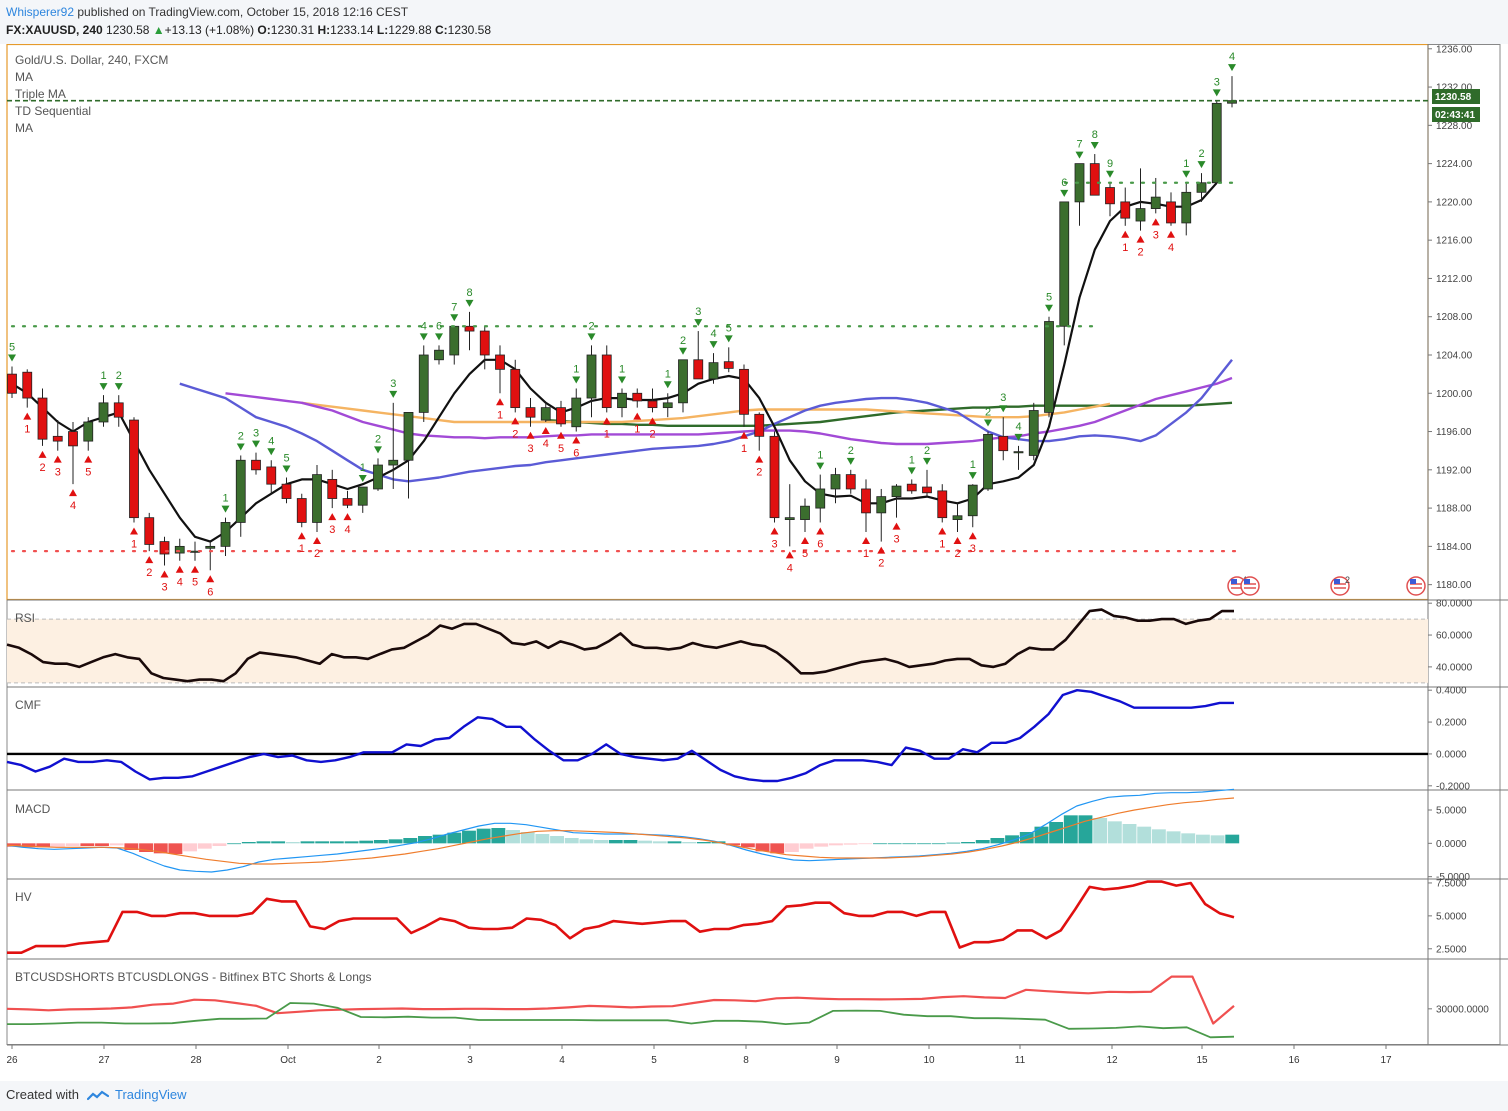  I want to click on x-tick-label-7: 5, so click(654, 1060).